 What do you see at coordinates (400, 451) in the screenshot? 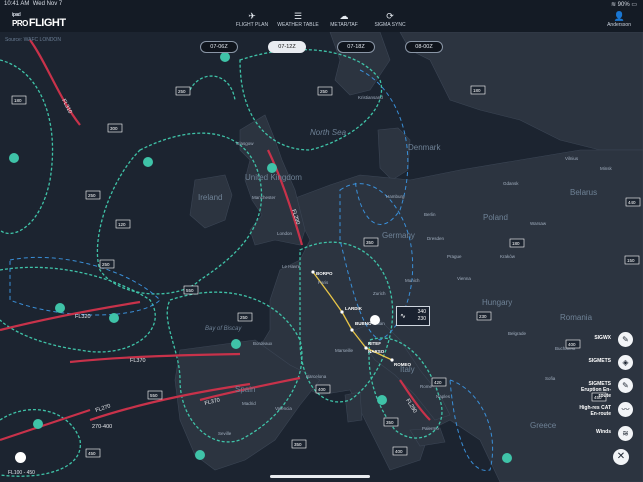
I see `altitude-box: 400` at bounding box center [400, 451].